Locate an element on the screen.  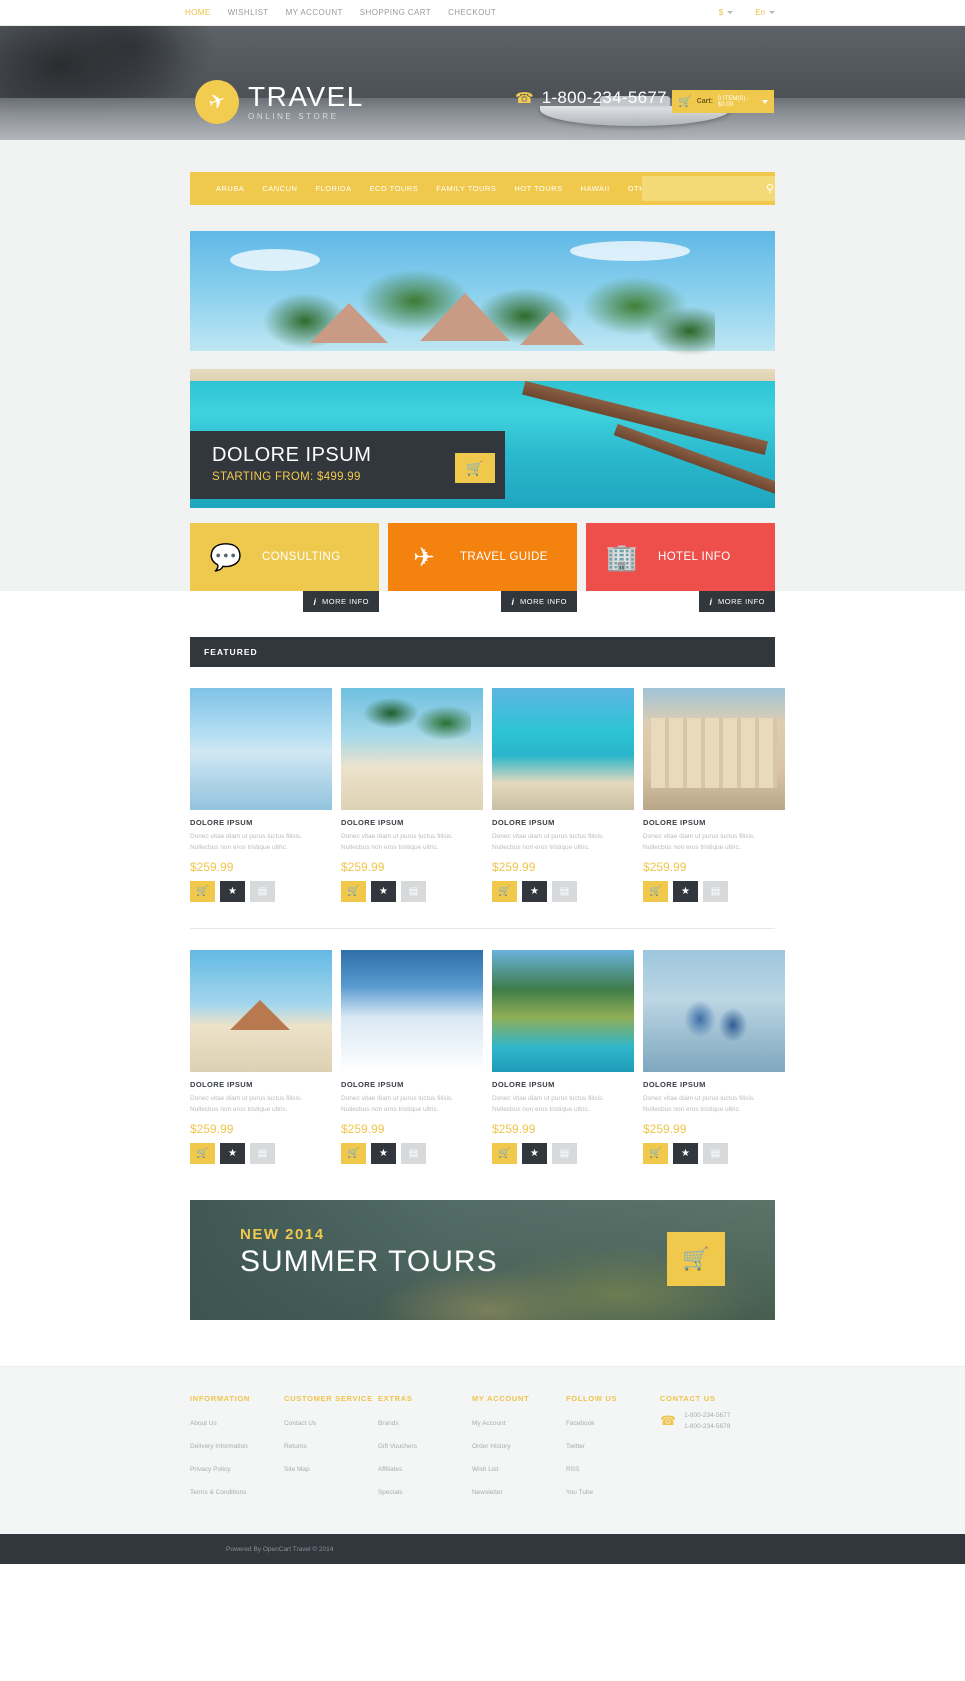
menu-item-family-tours: FAMILY TOURS is located at coordinates (466, 188).